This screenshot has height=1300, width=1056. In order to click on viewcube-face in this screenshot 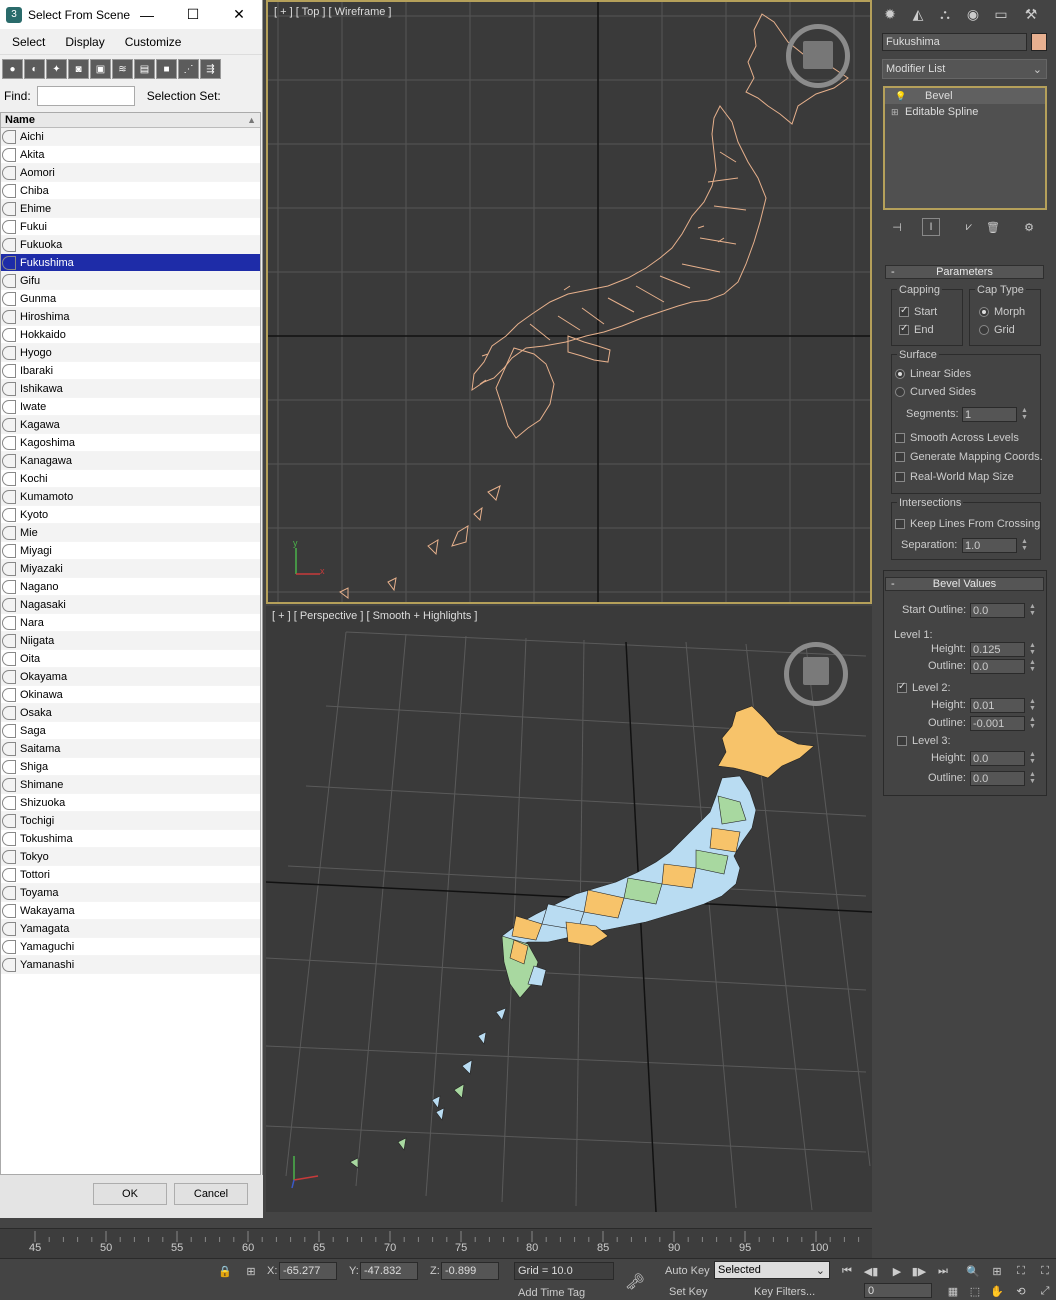, I will do `click(818, 55)`.